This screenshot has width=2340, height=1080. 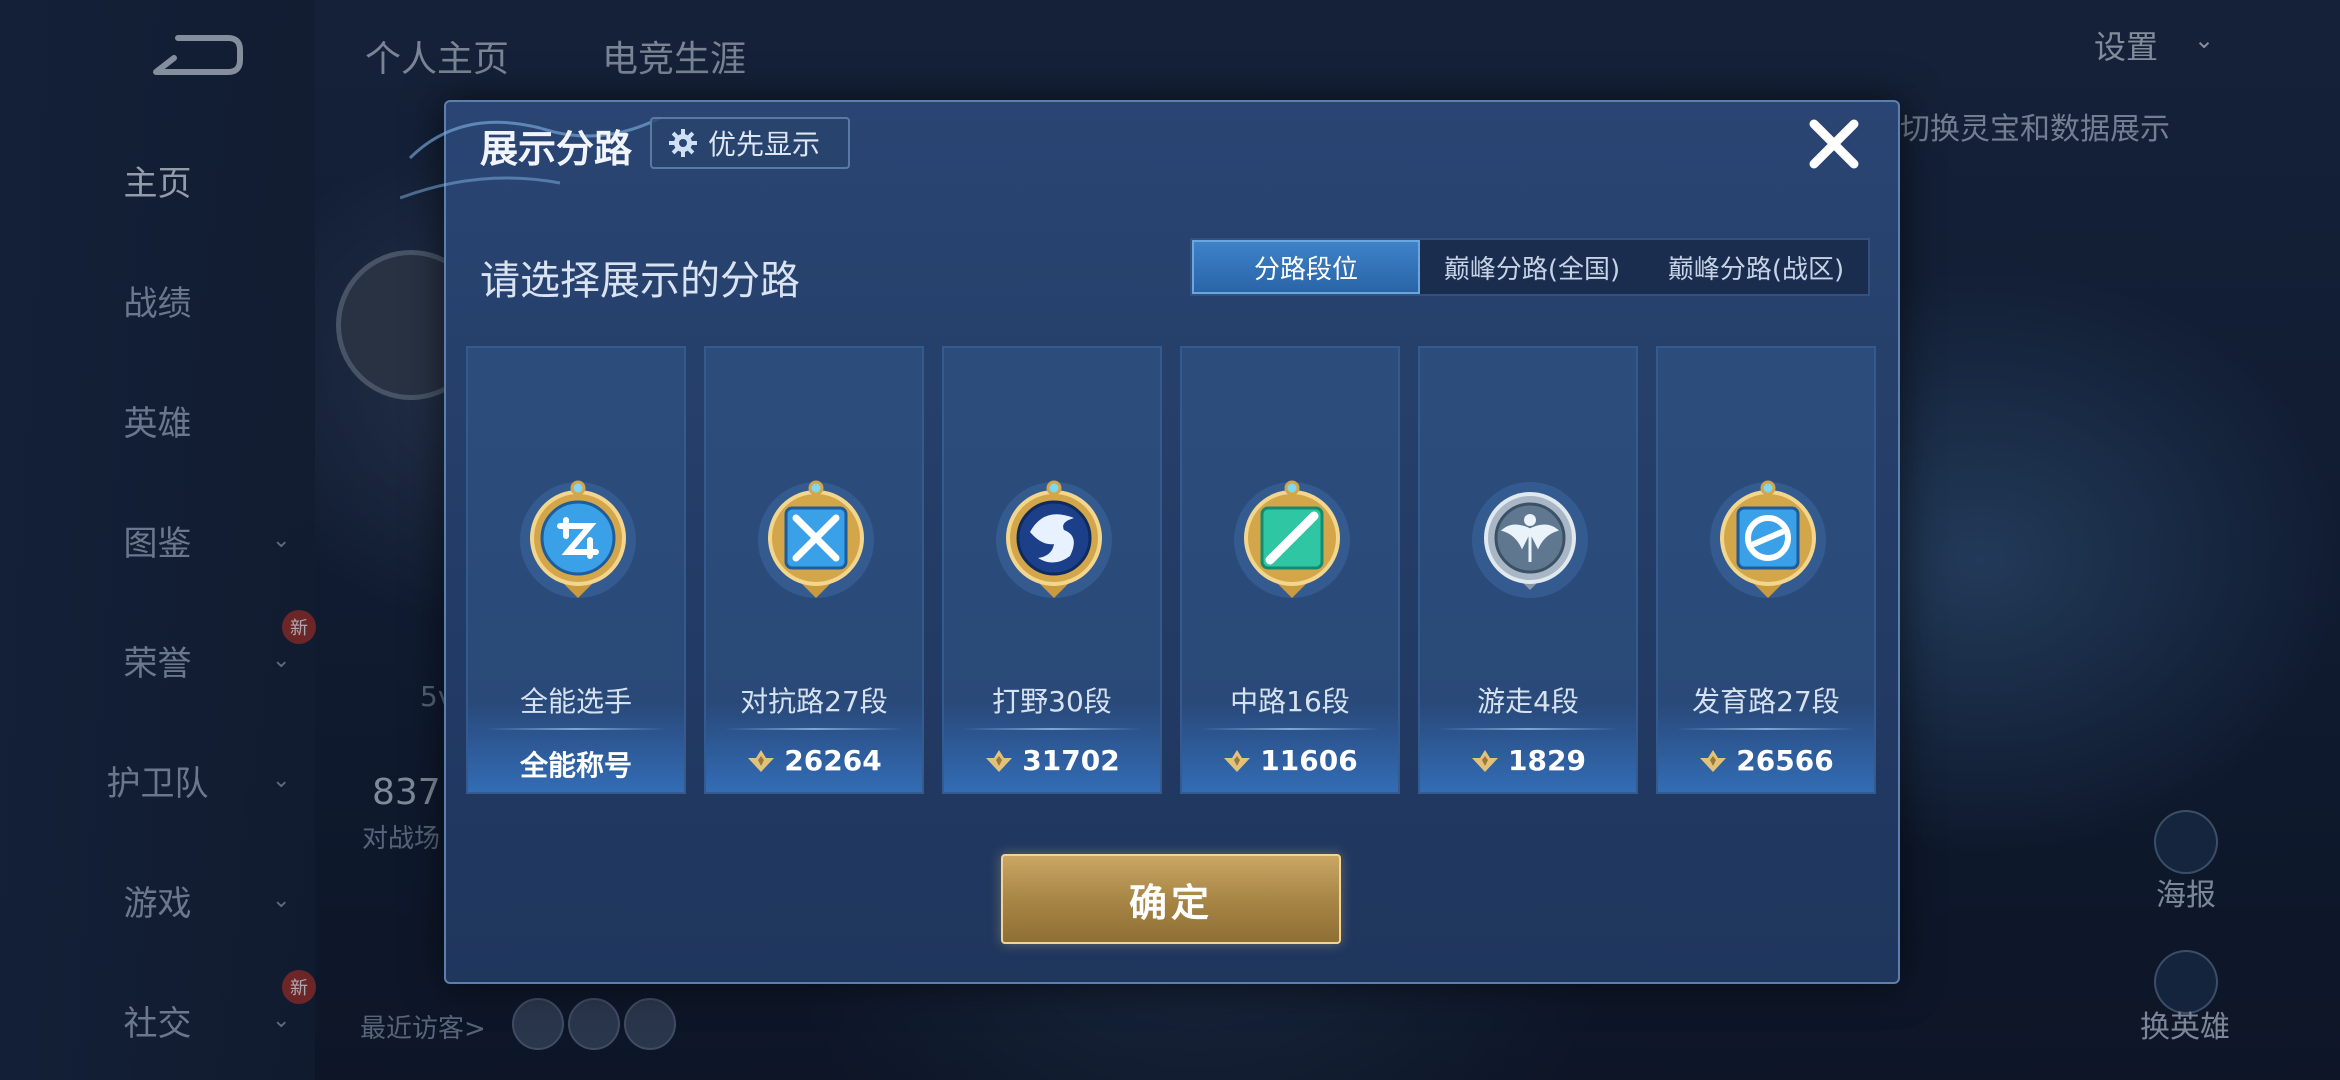 What do you see at coordinates (764, 144) in the screenshot?
I see `priority-display-label: 优先显示` at bounding box center [764, 144].